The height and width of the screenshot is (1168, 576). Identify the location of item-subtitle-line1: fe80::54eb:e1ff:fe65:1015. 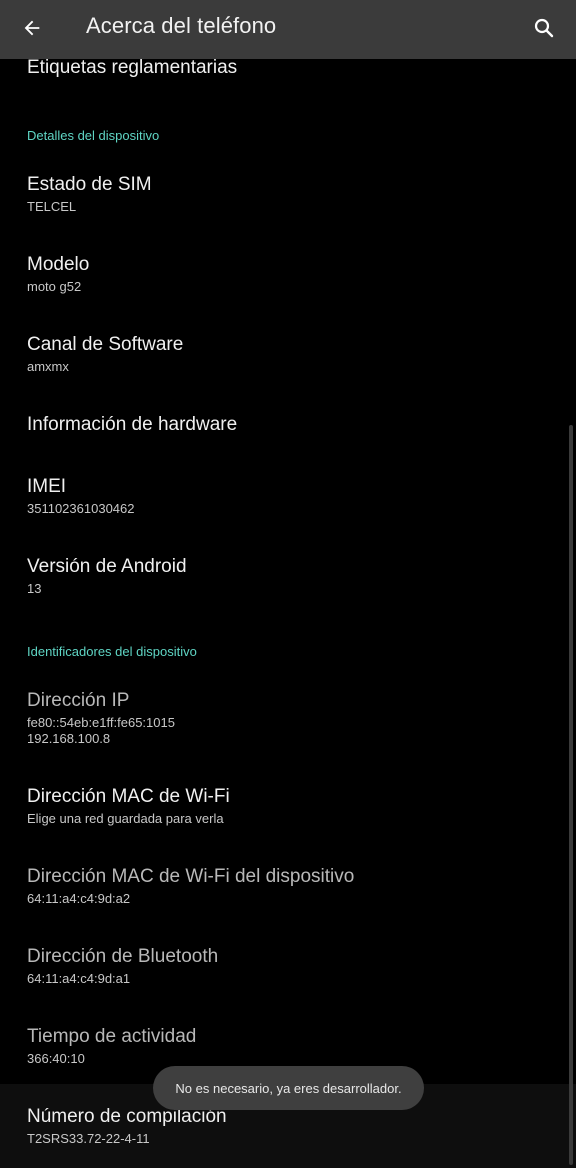
(101, 722).